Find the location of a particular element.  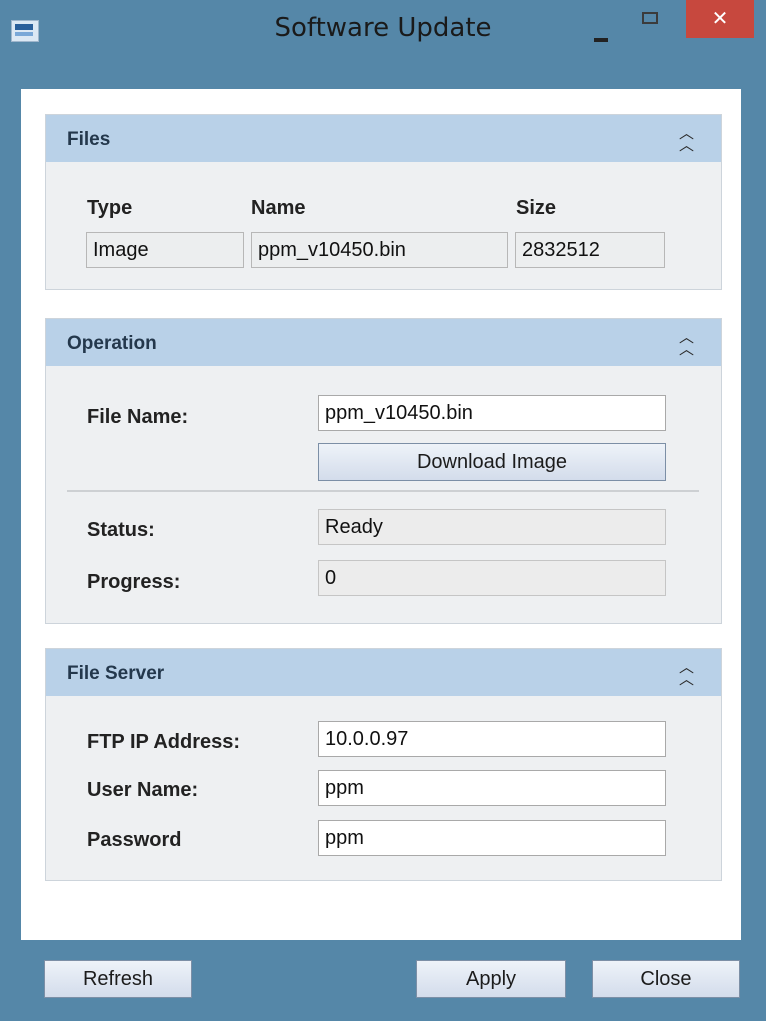

file-name-input: ppm_v10450.bin is located at coordinates (492, 413).